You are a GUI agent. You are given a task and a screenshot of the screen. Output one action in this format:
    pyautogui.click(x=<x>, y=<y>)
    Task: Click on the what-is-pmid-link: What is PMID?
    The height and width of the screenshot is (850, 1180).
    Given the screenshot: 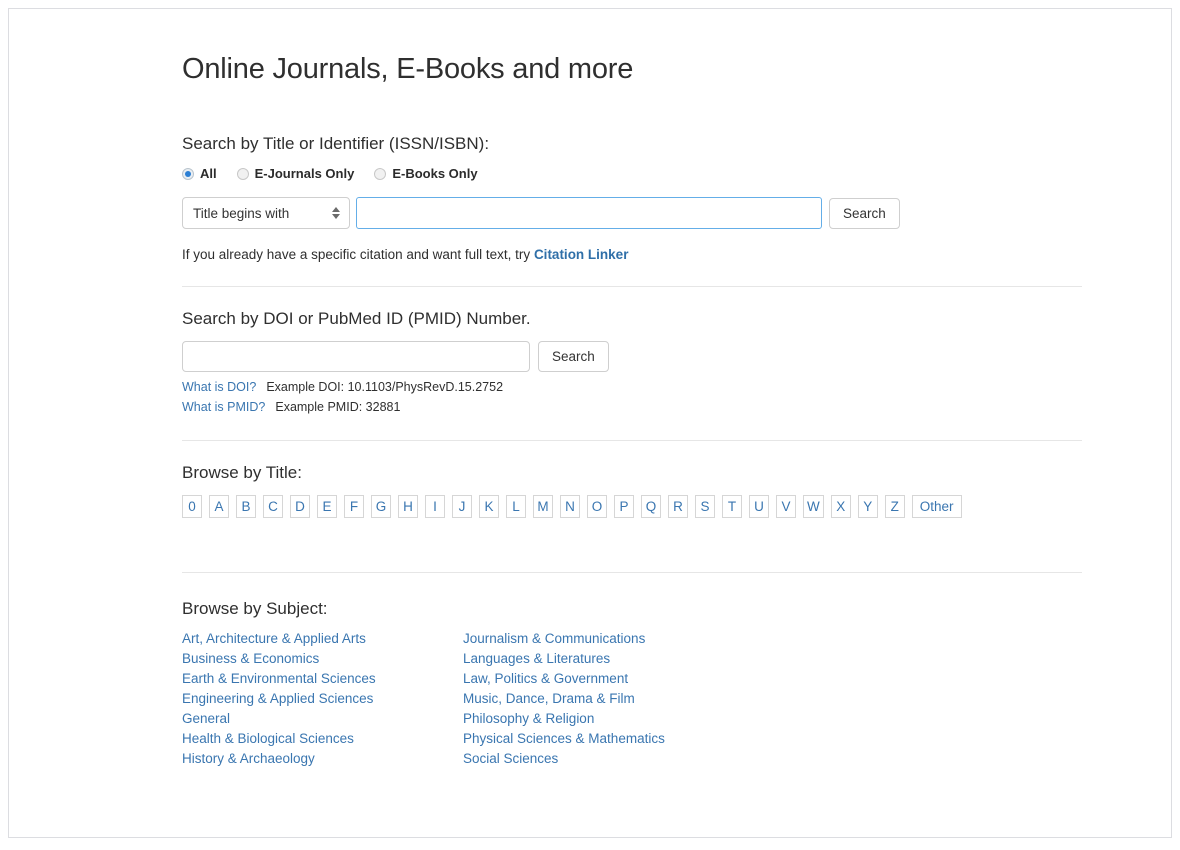 What is the action you would take?
    pyautogui.click(x=223, y=407)
    